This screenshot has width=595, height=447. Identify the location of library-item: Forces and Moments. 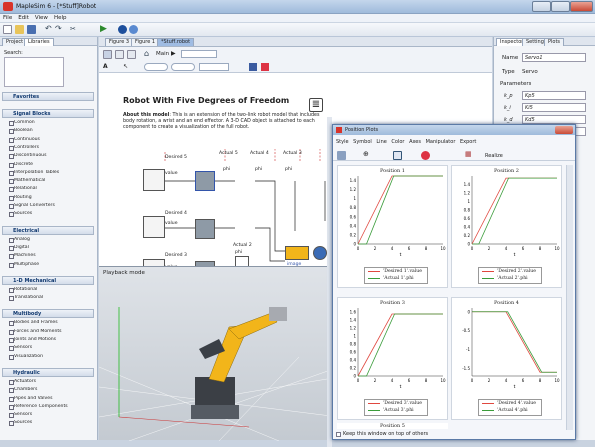
(51, 332).